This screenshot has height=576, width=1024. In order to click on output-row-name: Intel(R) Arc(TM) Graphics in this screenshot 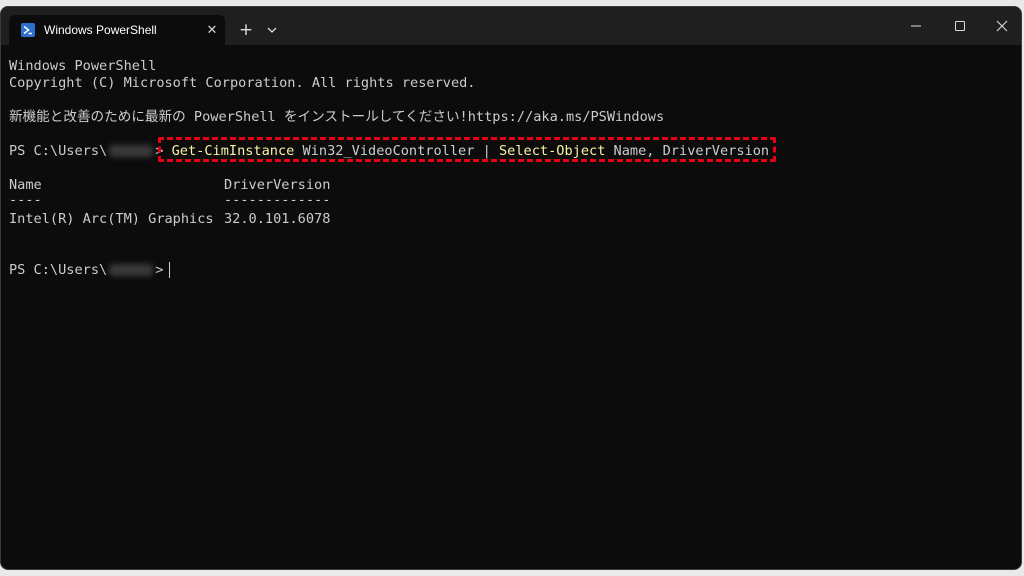, I will do `click(111, 219)`.